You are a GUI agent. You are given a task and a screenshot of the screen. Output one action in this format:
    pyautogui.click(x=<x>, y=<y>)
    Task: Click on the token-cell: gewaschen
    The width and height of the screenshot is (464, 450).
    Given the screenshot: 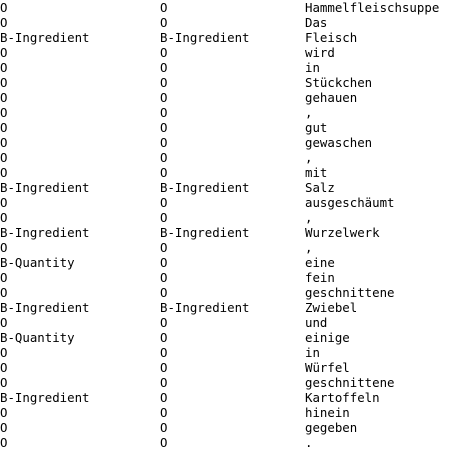 What is the action you would take?
    pyautogui.click(x=339, y=142)
    